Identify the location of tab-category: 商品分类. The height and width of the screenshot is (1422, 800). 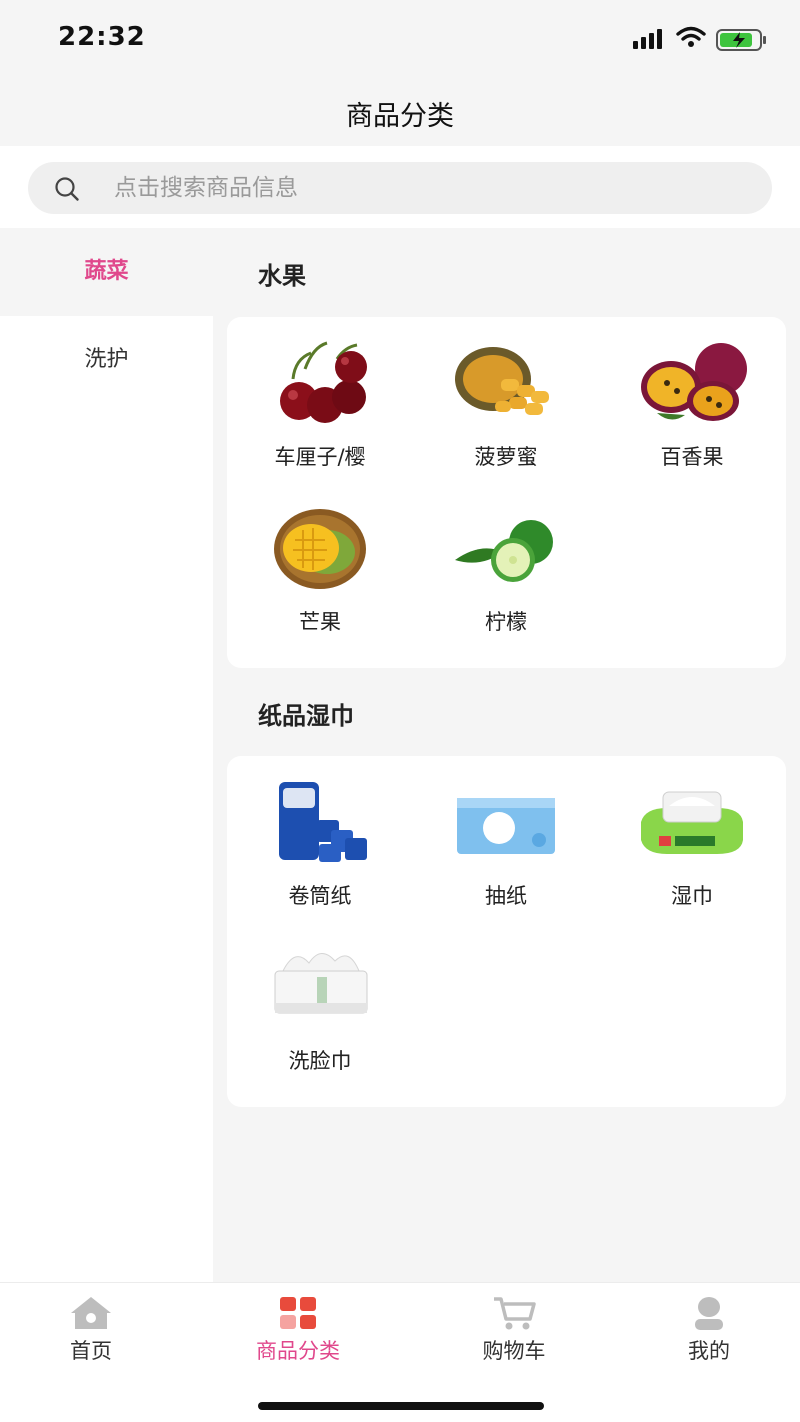
(298, 1333).